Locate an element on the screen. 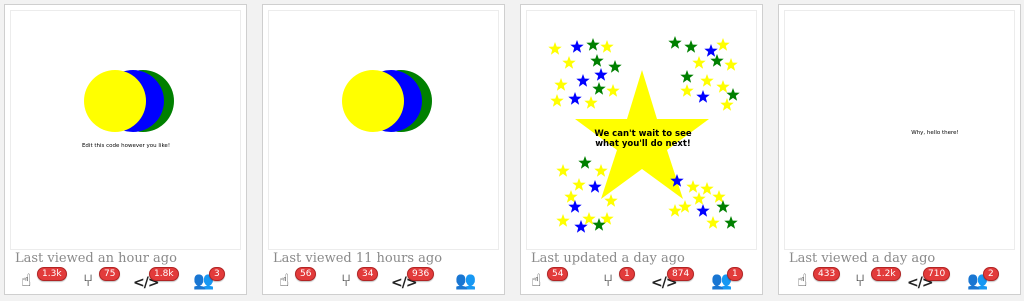 The width and height of the screenshot is (1024, 301). views-stat: </> 874 is located at coordinates (673, 280).